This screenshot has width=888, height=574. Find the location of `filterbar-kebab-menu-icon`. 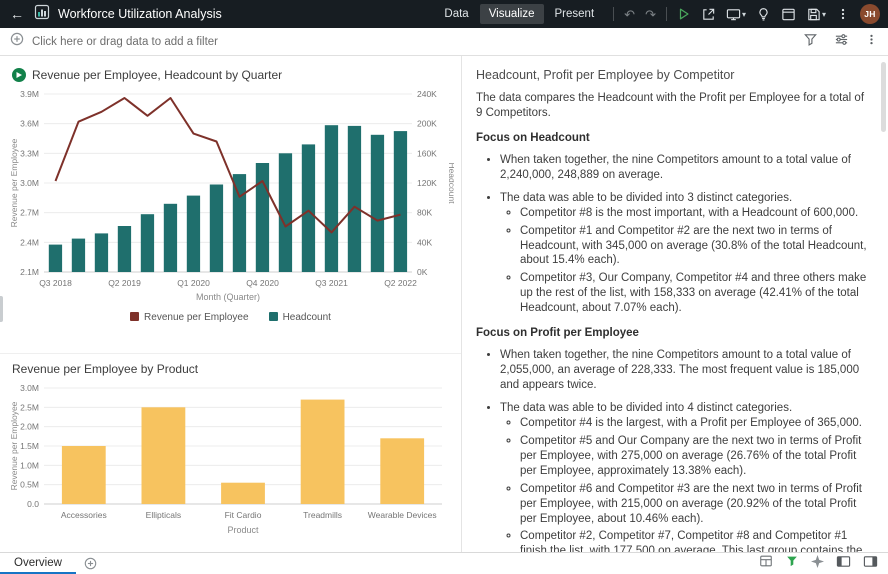

filterbar-kebab-menu-icon is located at coordinates (871, 42).